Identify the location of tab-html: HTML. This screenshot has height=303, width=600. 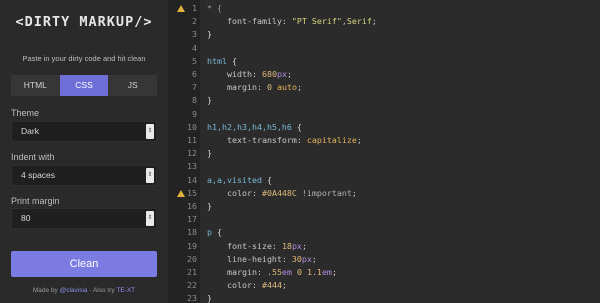
(35, 85).